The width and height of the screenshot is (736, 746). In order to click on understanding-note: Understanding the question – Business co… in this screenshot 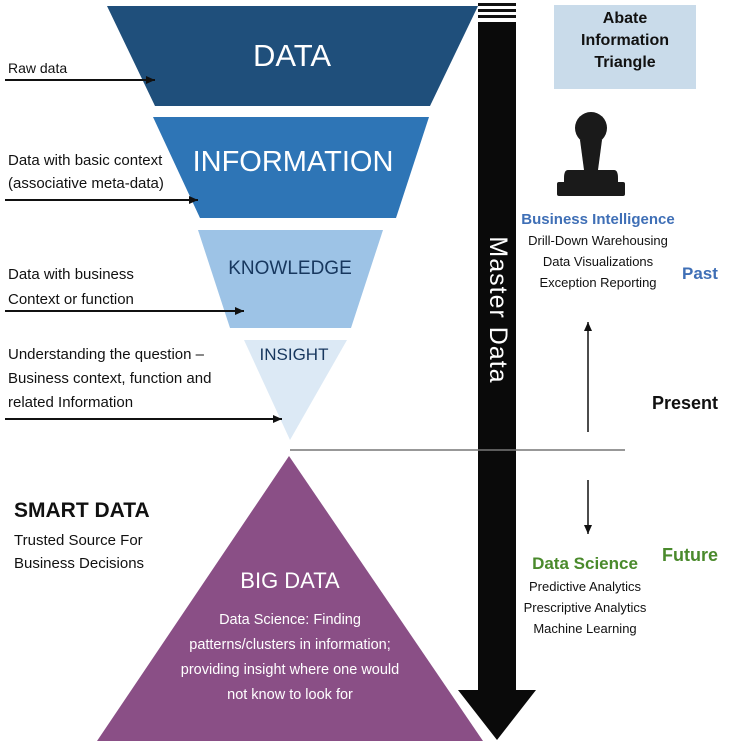, I will do `click(109, 379)`.